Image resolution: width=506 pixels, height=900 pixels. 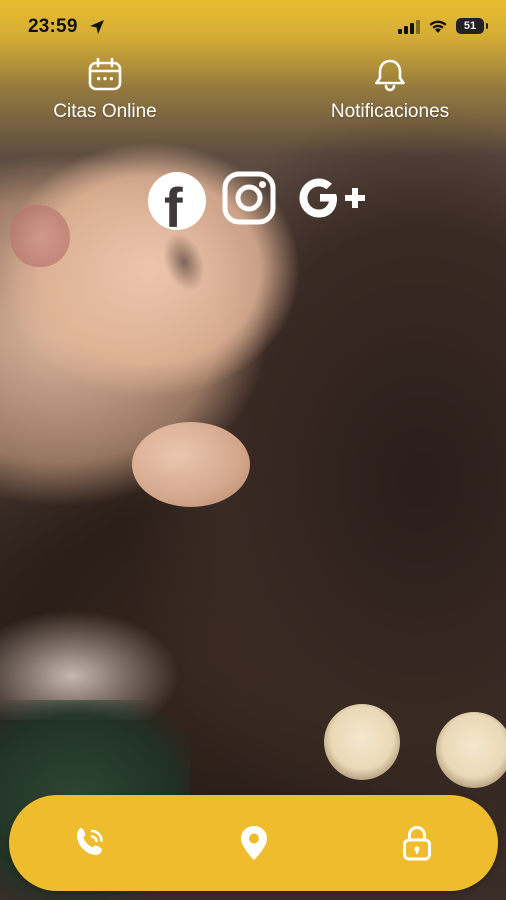 I want to click on battery-level: 51, so click(x=470, y=26).